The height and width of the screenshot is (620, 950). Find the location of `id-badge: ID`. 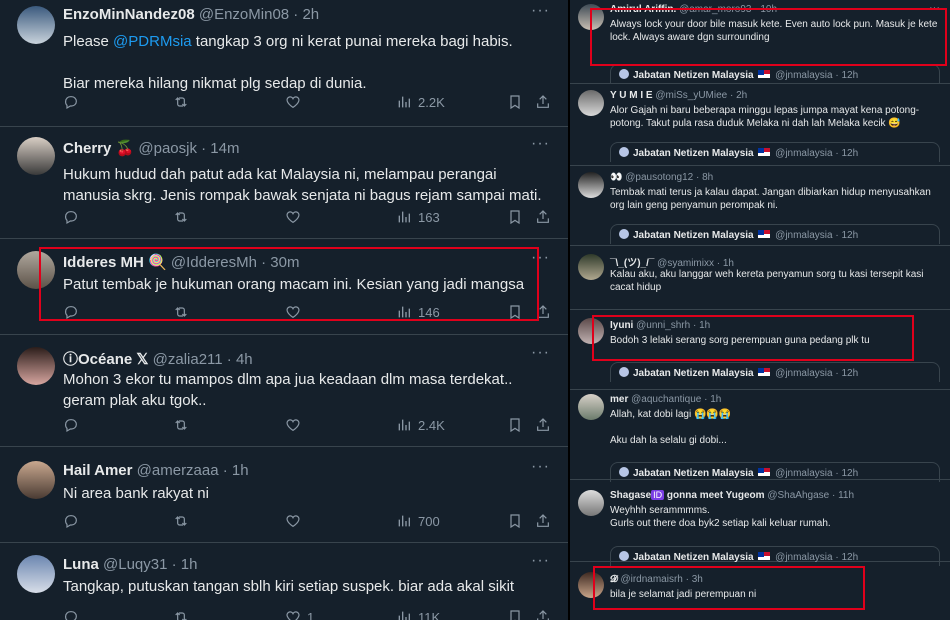

id-badge: ID is located at coordinates (658, 495).